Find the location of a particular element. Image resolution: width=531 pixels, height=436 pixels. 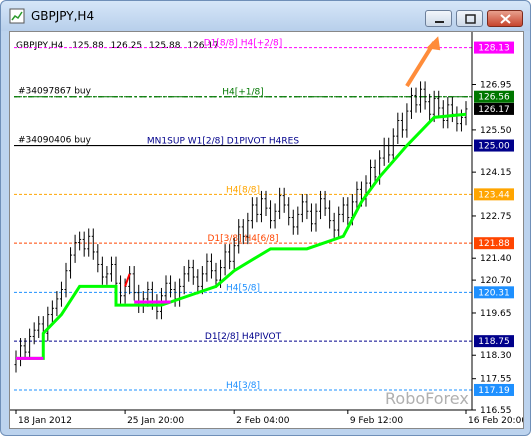

maximize-button is located at coordinates (469, 18).